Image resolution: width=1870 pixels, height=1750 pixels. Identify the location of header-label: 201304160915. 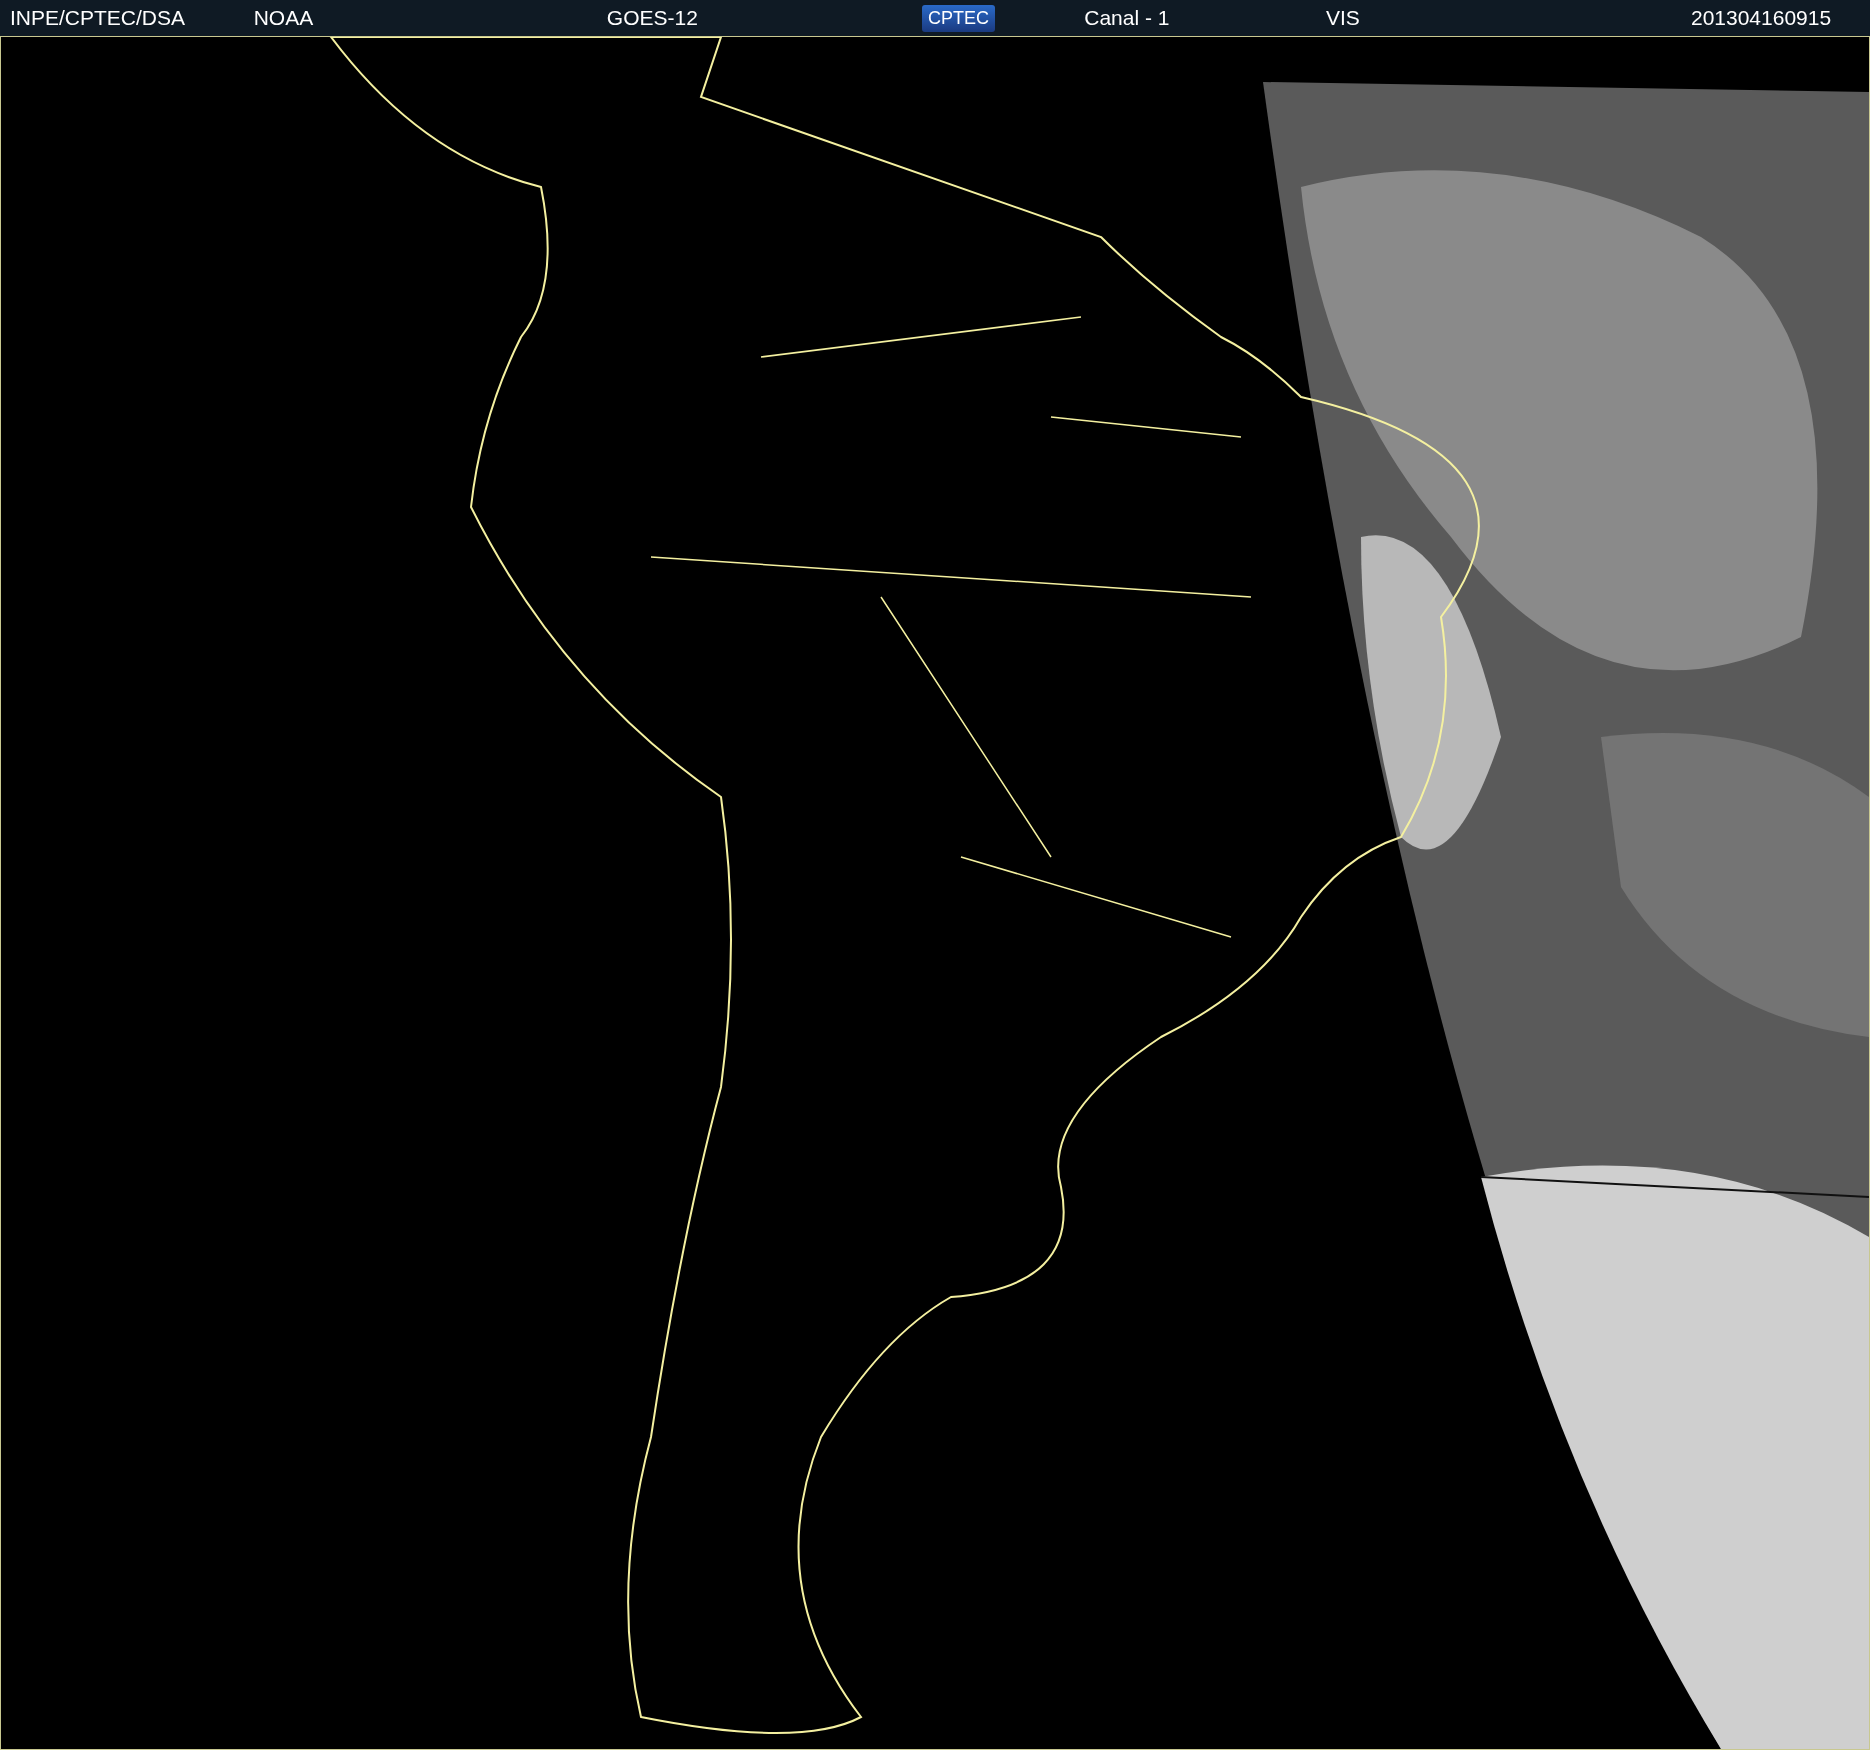
(1761, 18).